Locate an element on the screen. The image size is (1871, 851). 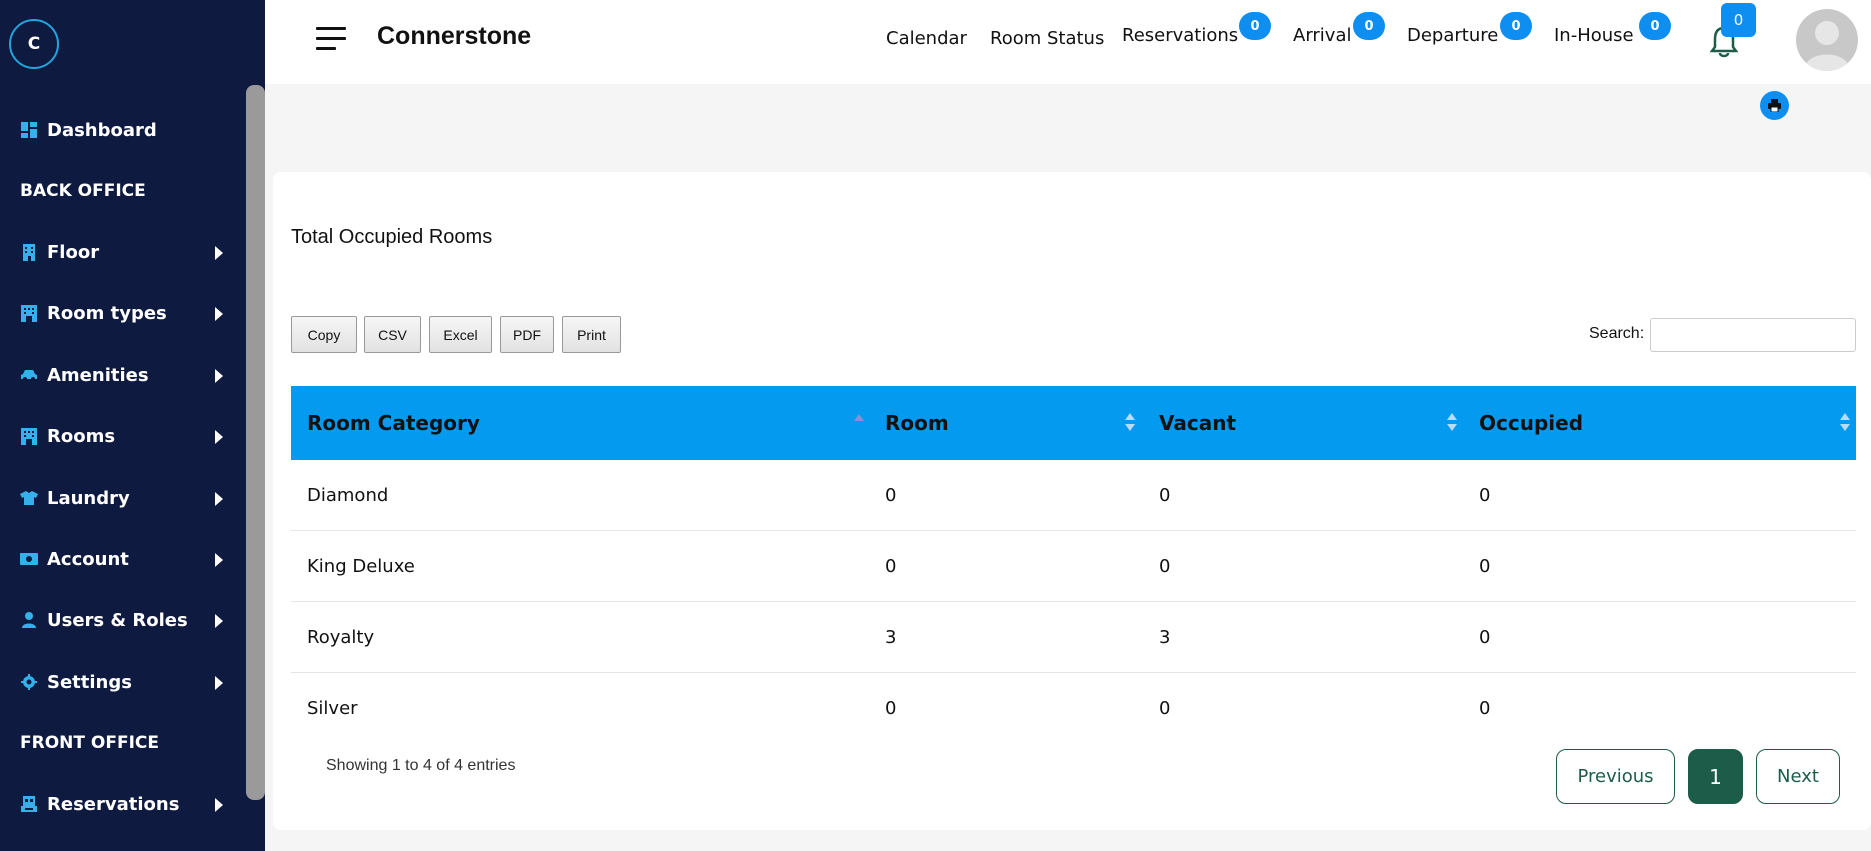
sidebar-item-laundry: Laundry is located at coordinates (122, 498).